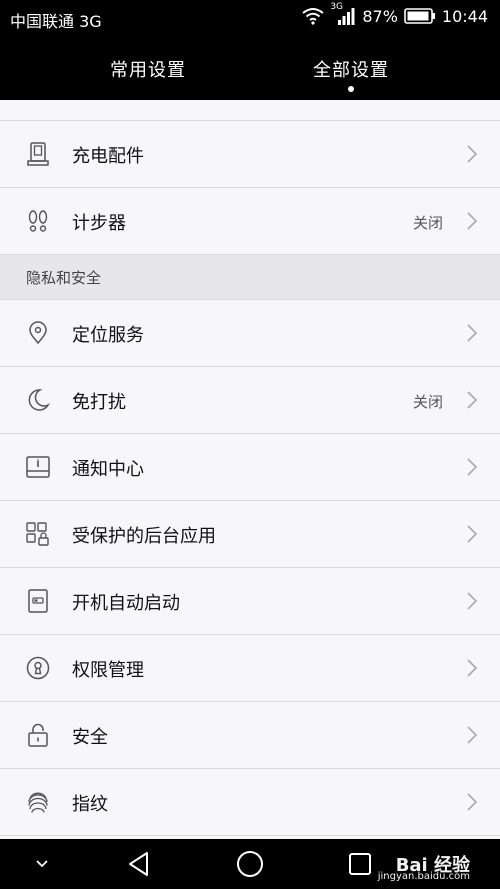 The width and height of the screenshot is (500, 889). I want to click on carrier-name: 中国联通 3G, so click(56, 21).